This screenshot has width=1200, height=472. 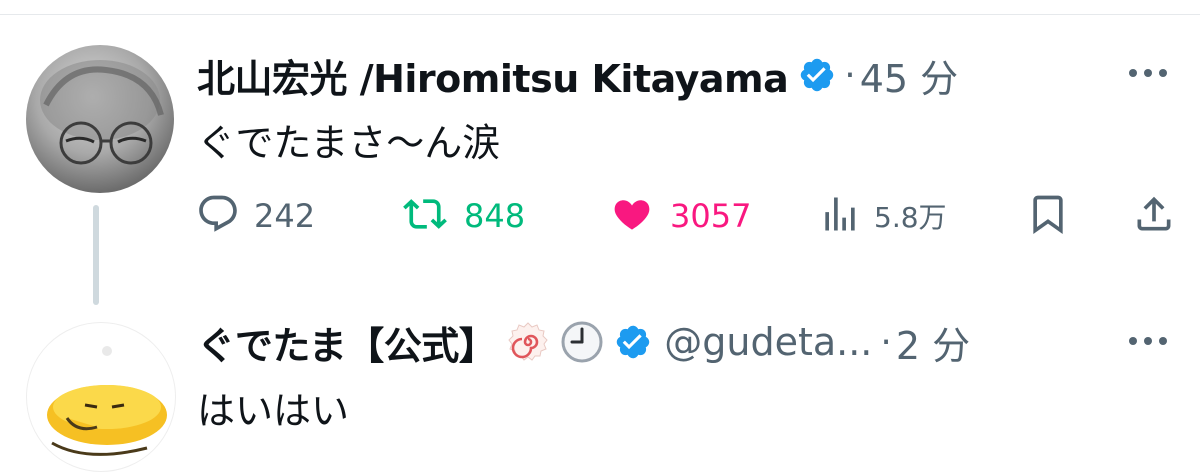 I want to click on retweet-icon, so click(x=425, y=216).